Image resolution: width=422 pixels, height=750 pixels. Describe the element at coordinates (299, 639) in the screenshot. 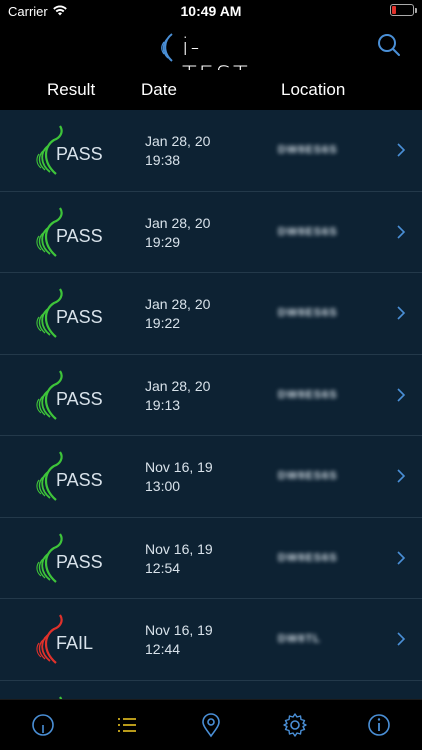

I see `location-label: DW8TL` at that location.